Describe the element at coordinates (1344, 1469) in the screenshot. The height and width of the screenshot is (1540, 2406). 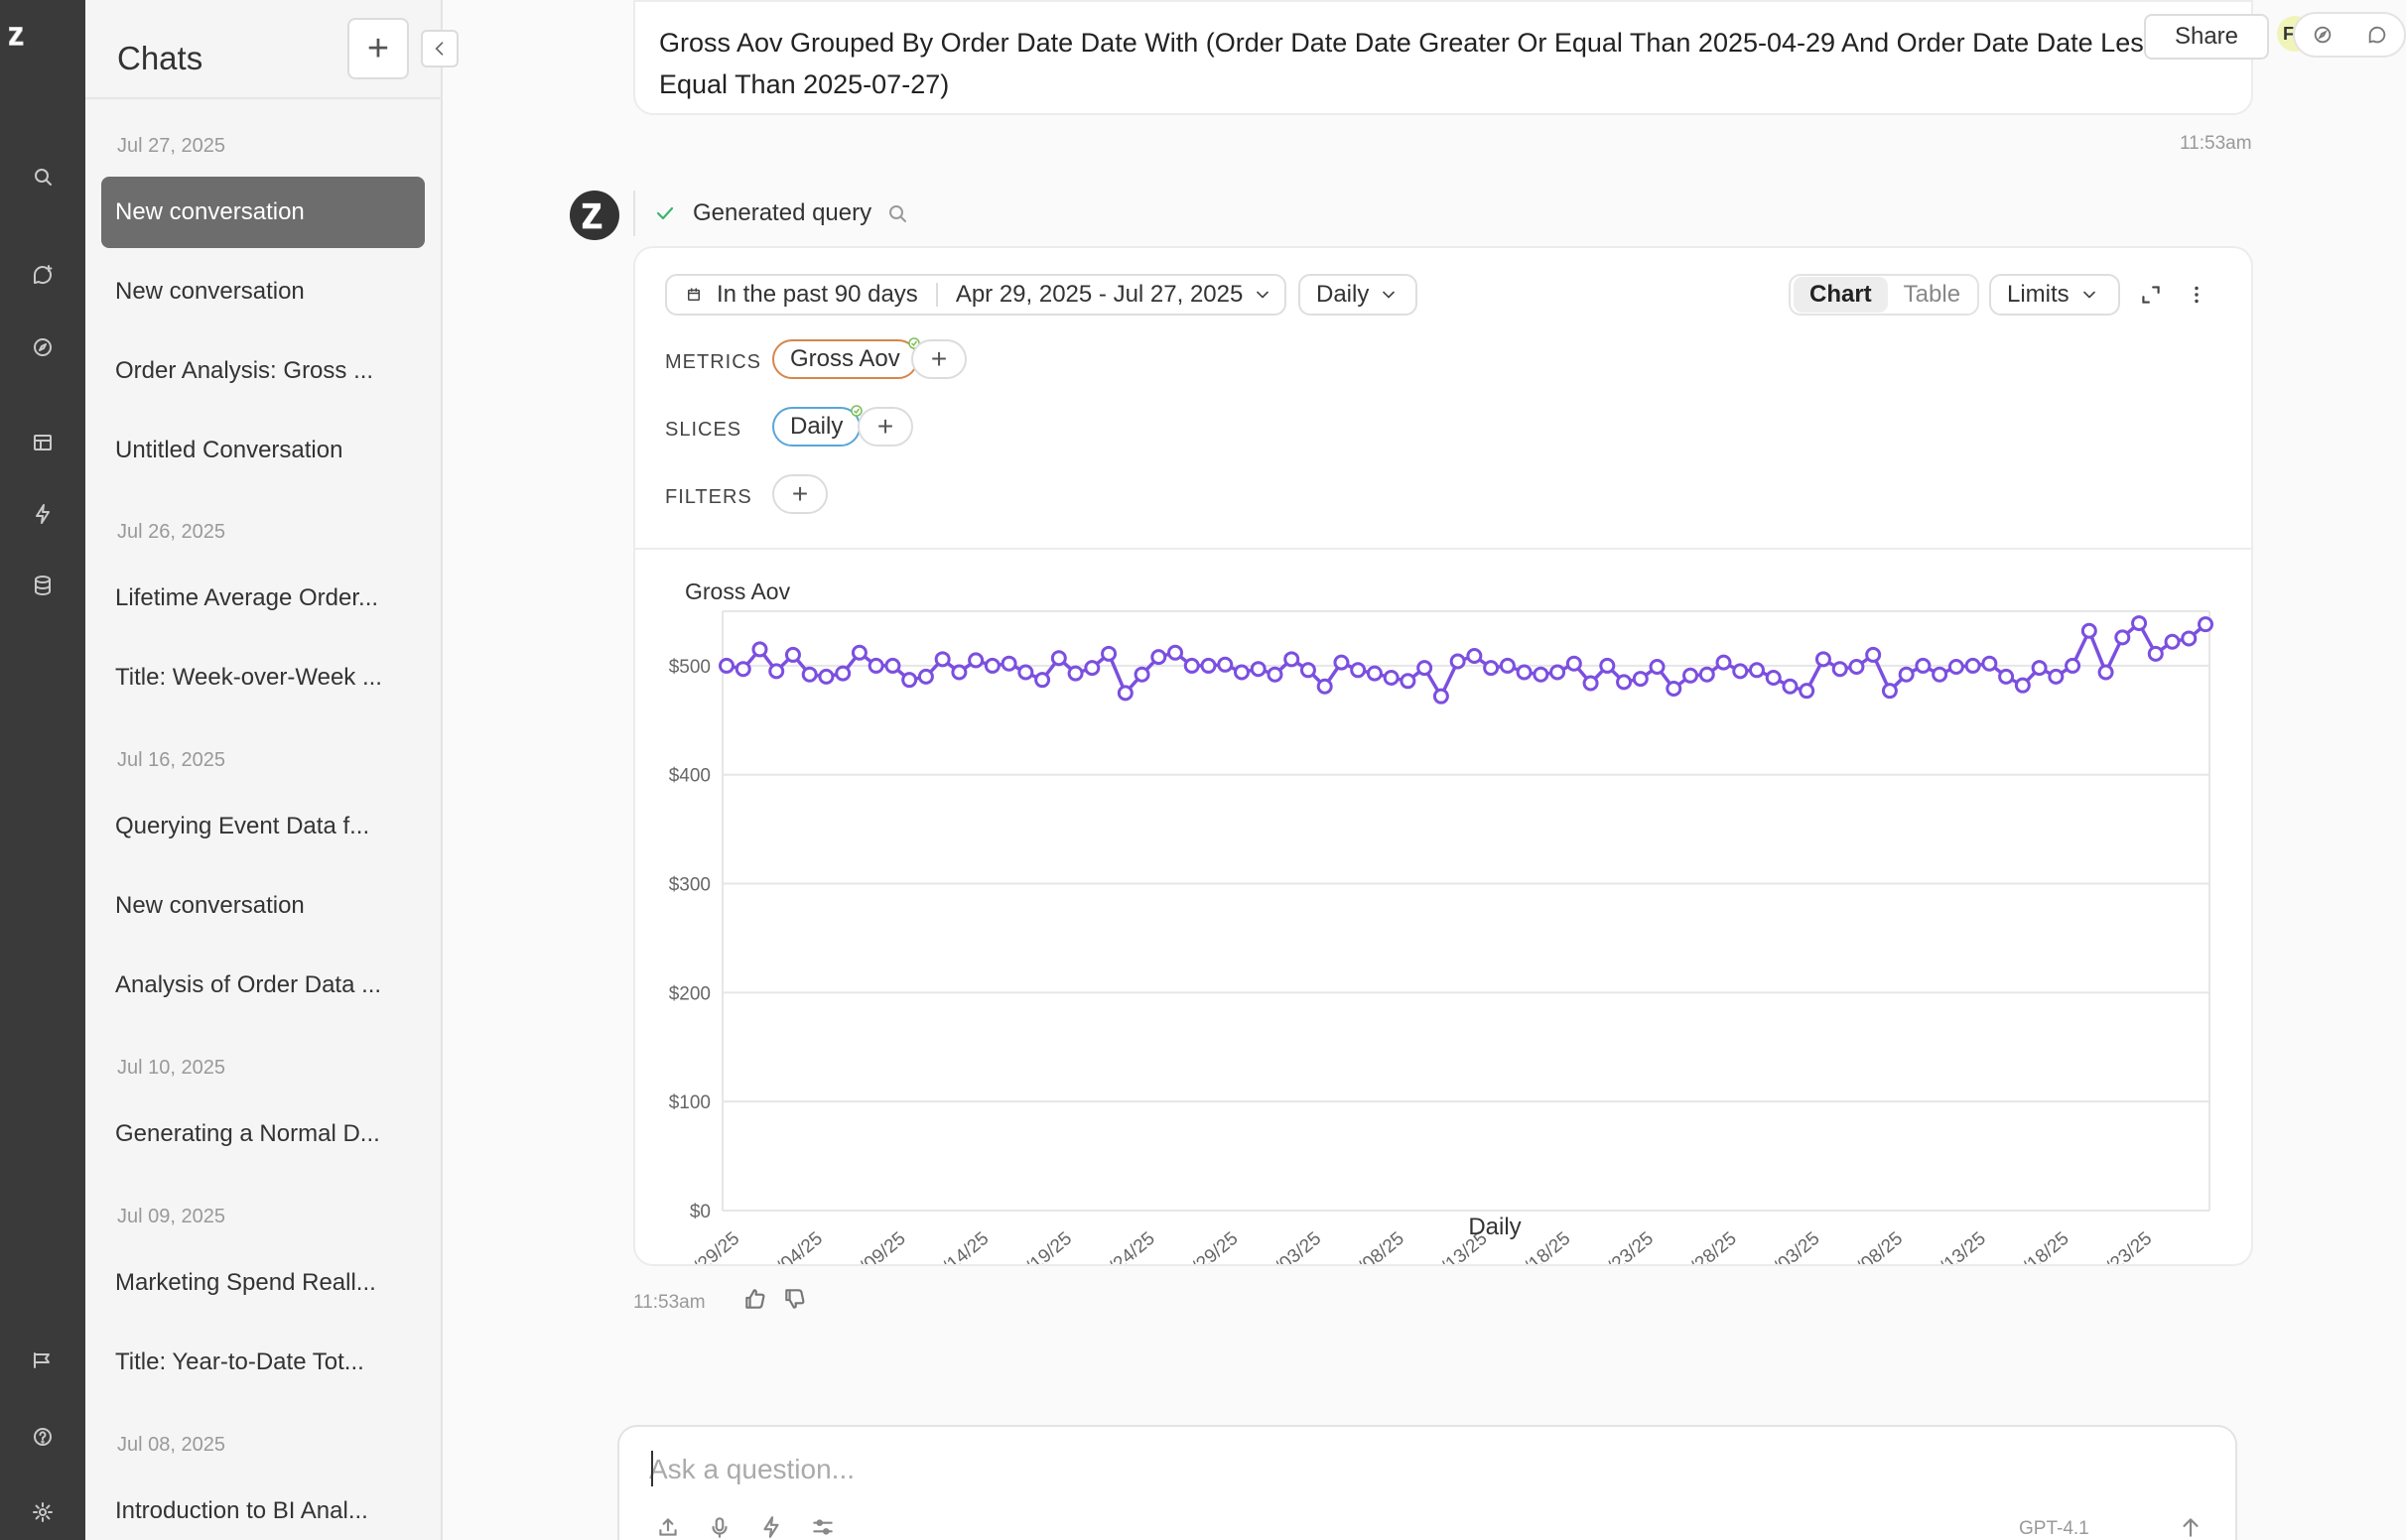
I see `question-input` at that location.